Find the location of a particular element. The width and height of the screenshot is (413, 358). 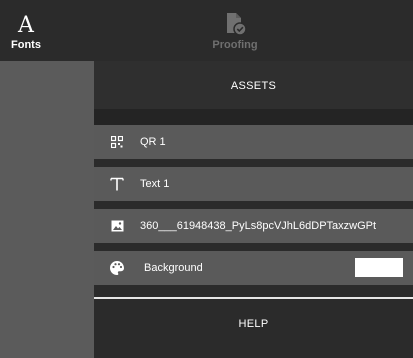

help-header: HELP is located at coordinates (253, 324).